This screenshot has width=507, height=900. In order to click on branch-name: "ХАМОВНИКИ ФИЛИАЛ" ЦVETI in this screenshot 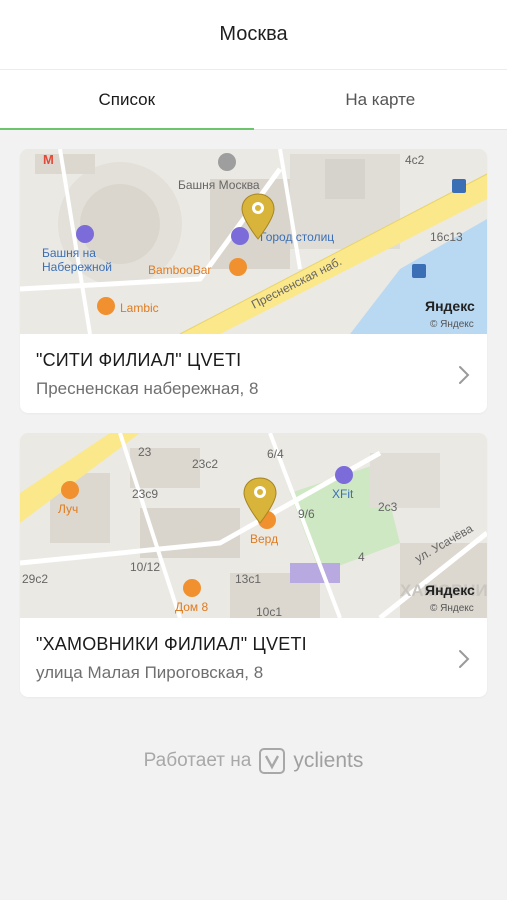, I will do `click(171, 644)`.